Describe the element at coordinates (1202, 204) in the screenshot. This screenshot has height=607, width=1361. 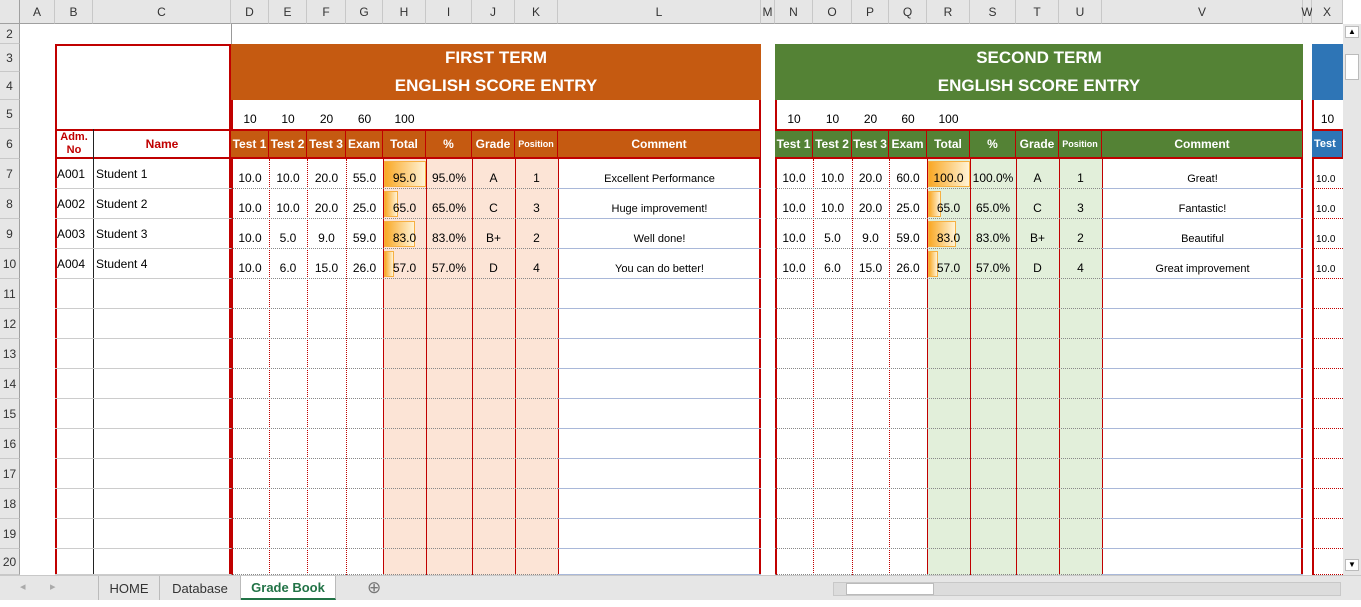
I see `comment-cell: Fantastic!` at that location.